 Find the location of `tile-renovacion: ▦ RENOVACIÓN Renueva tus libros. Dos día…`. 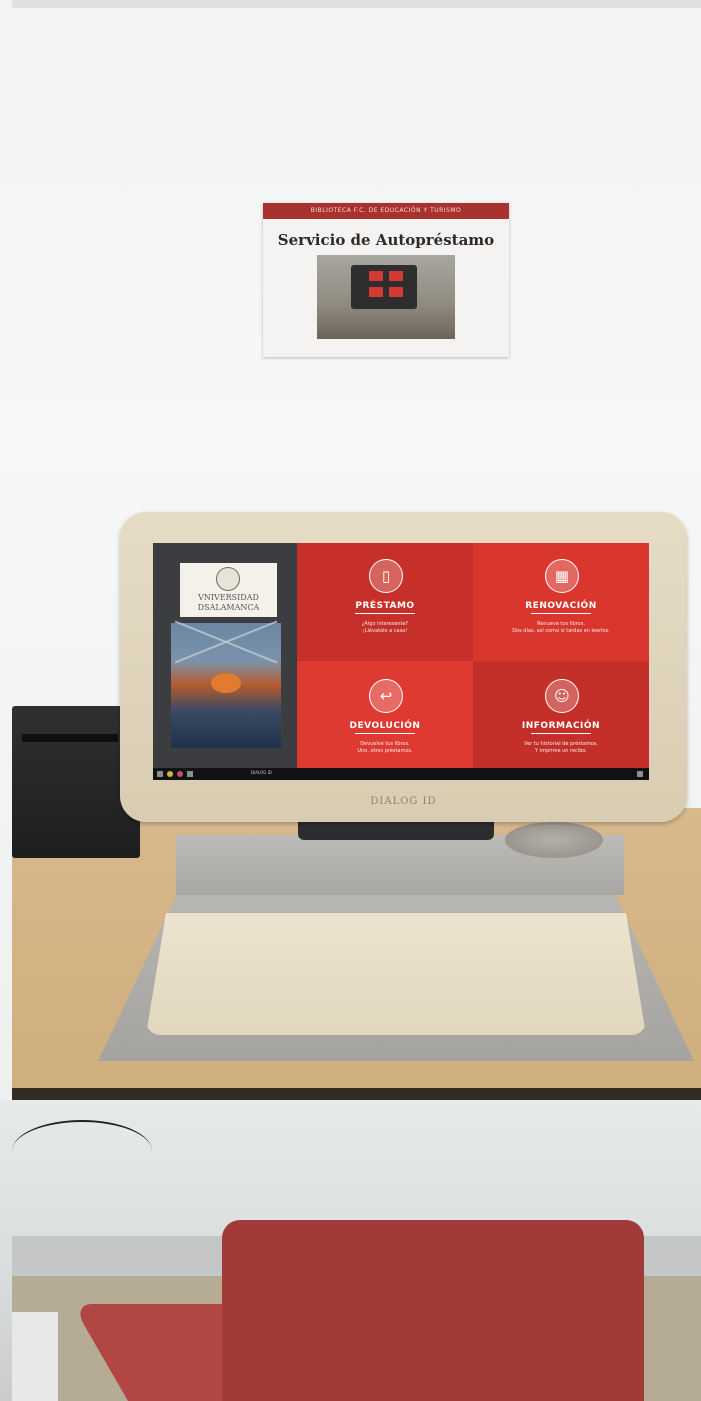

tile-renovacion: ▦ RENOVACIÓN Renueva tus libros. Dos día… is located at coordinates (561, 602).